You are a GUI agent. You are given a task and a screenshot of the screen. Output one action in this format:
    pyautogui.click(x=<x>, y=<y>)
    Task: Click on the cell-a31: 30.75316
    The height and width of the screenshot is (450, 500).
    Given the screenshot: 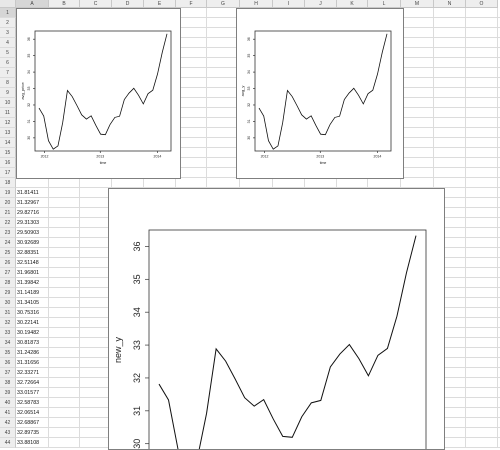 What is the action you would take?
    pyautogui.click(x=33, y=313)
    